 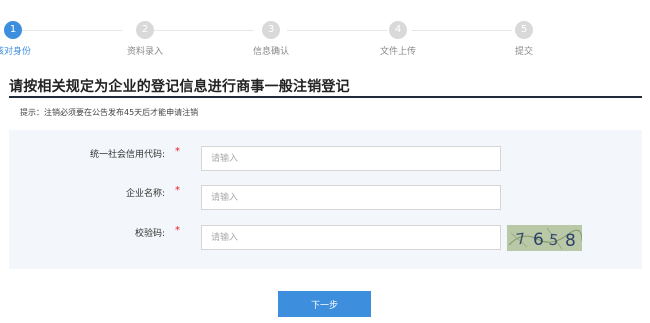 What do you see at coordinates (144, 52) in the screenshot?
I see `step-2-label: 资料录入` at bounding box center [144, 52].